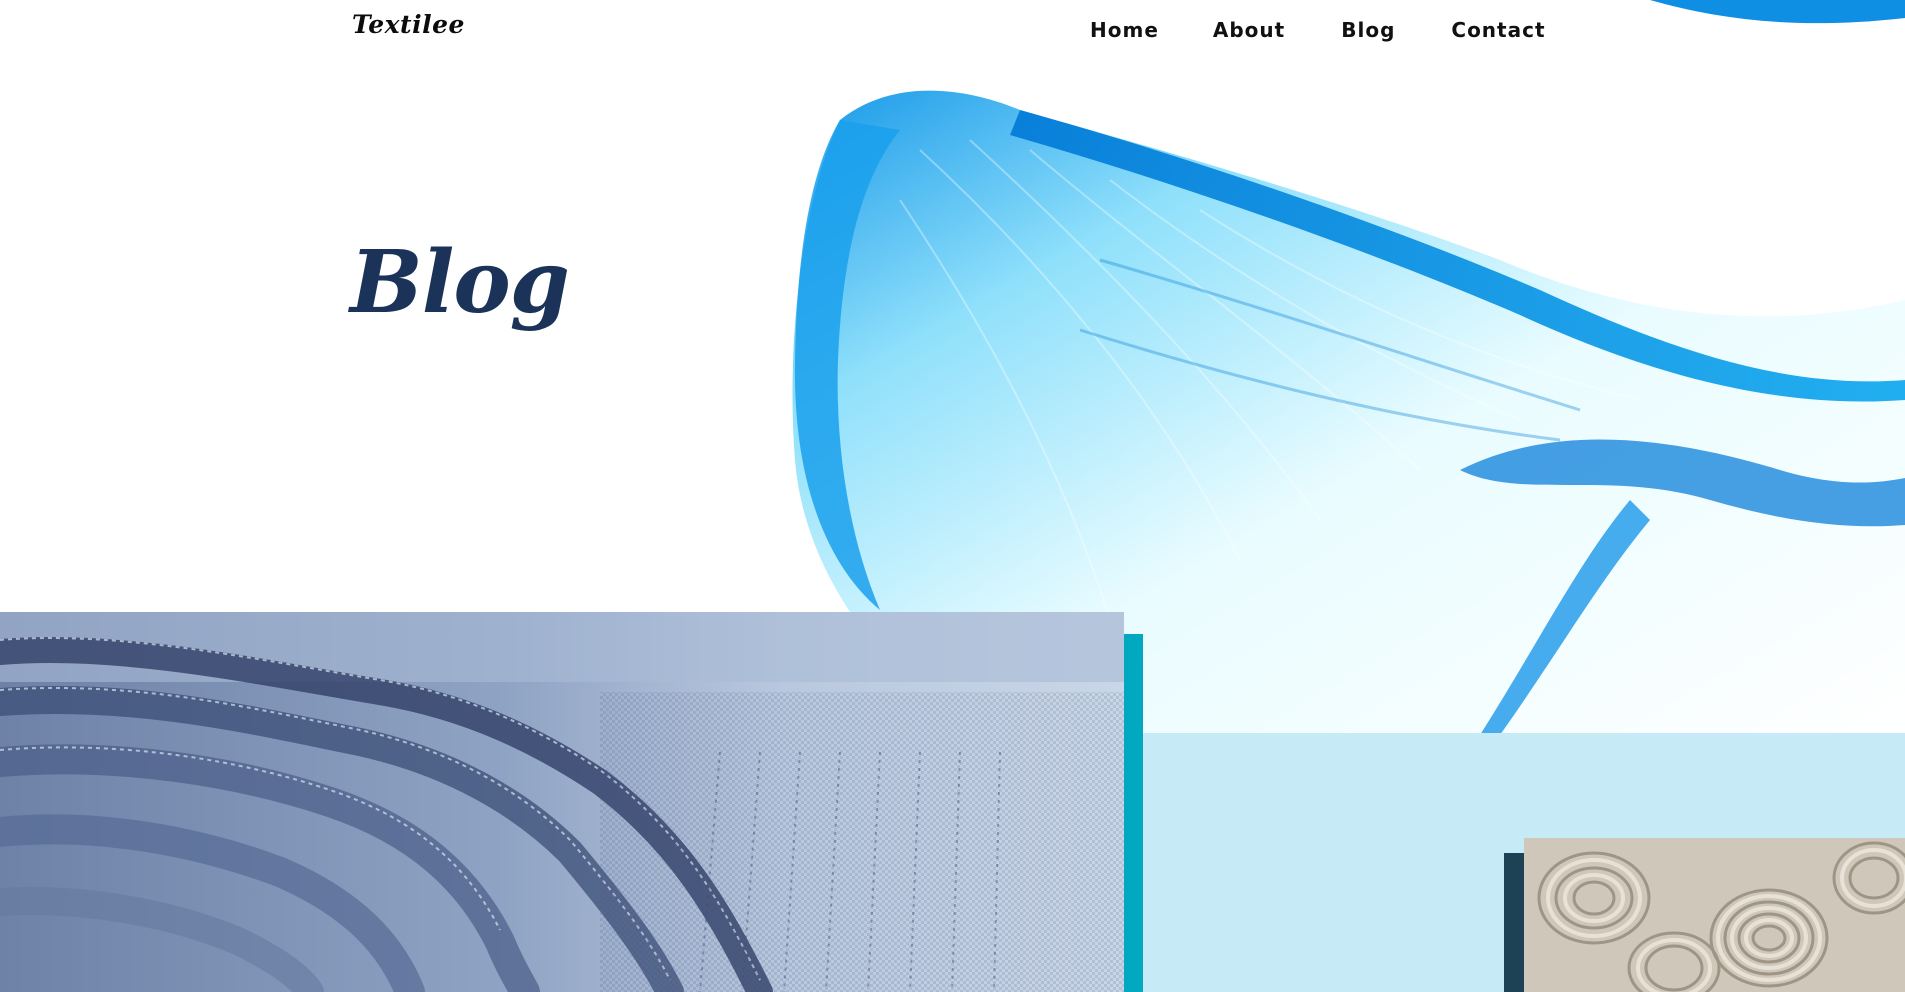  I want to click on fabric-rolls-photo, so click(1714, 915).